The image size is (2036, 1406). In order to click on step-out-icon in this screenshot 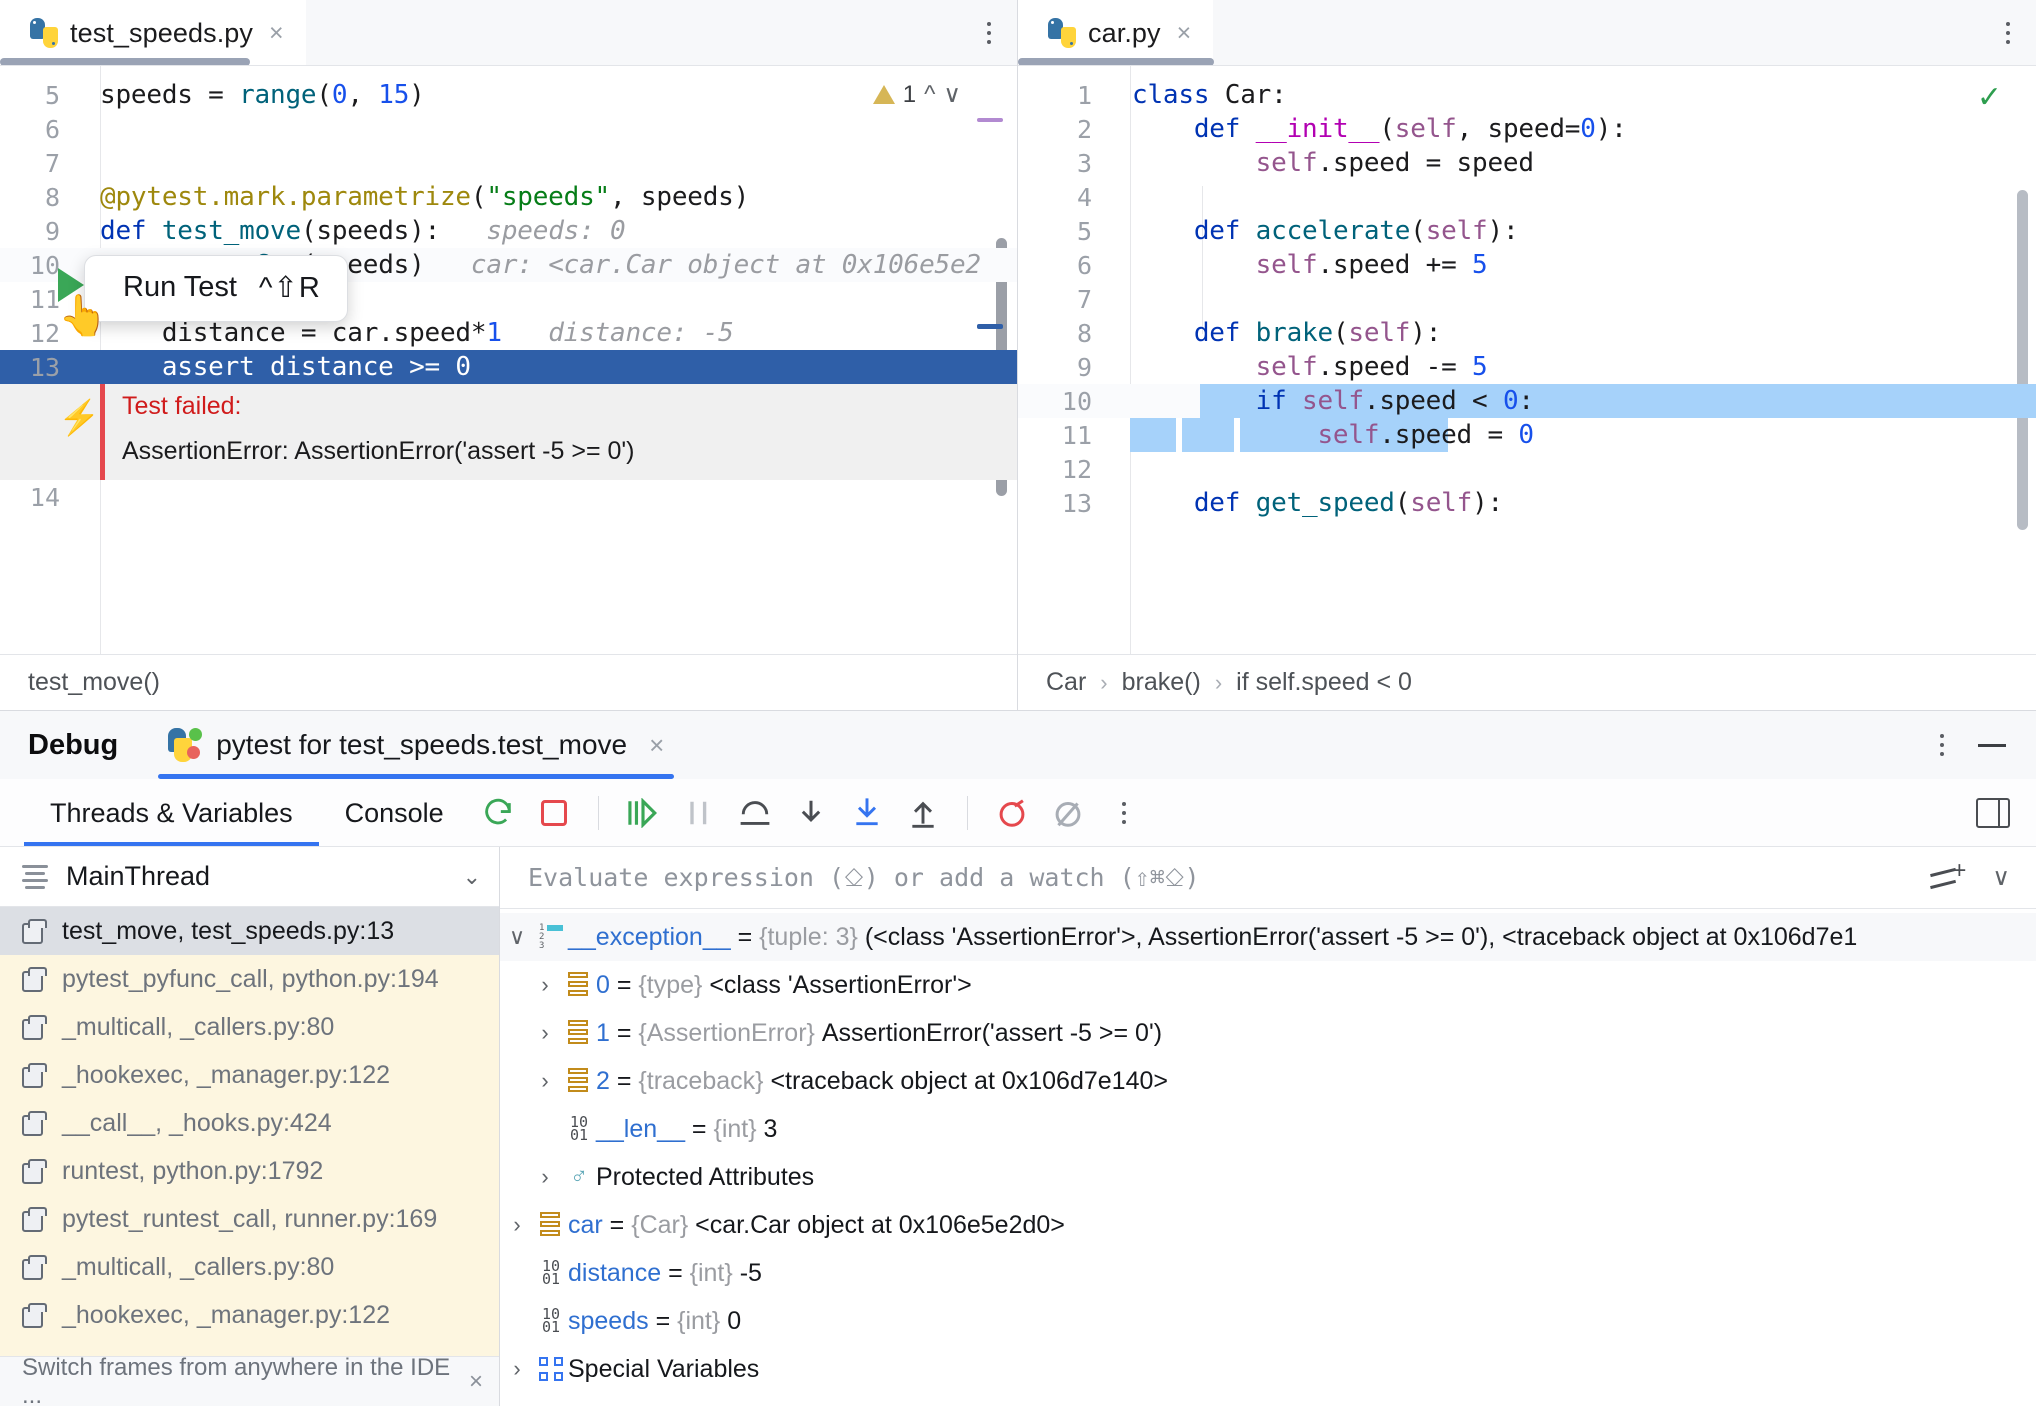, I will do `click(923, 813)`.